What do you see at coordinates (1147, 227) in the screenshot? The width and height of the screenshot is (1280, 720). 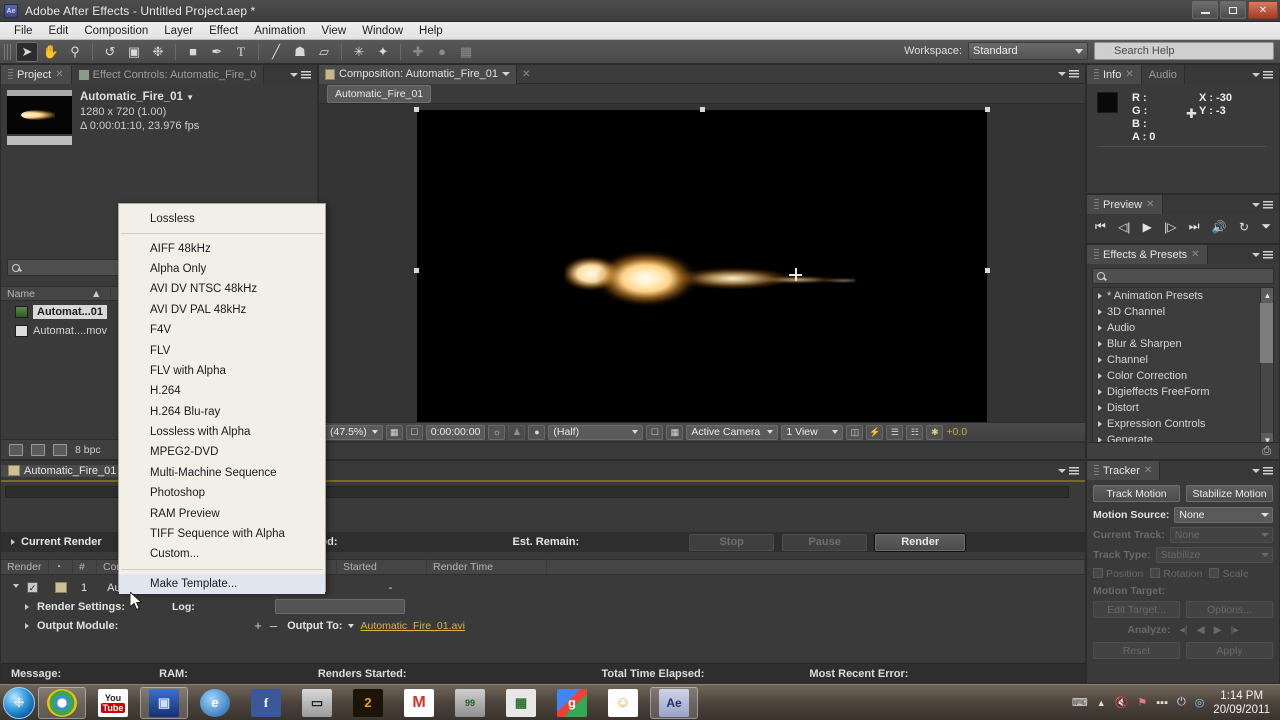 I see `play-button: ▶` at bounding box center [1147, 227].